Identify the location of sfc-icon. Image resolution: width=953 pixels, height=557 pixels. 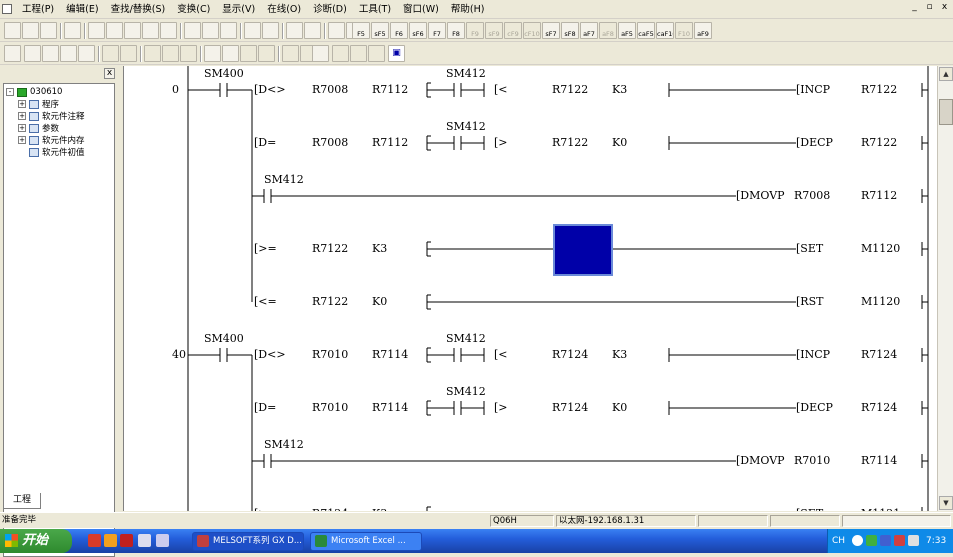
(266, 53).